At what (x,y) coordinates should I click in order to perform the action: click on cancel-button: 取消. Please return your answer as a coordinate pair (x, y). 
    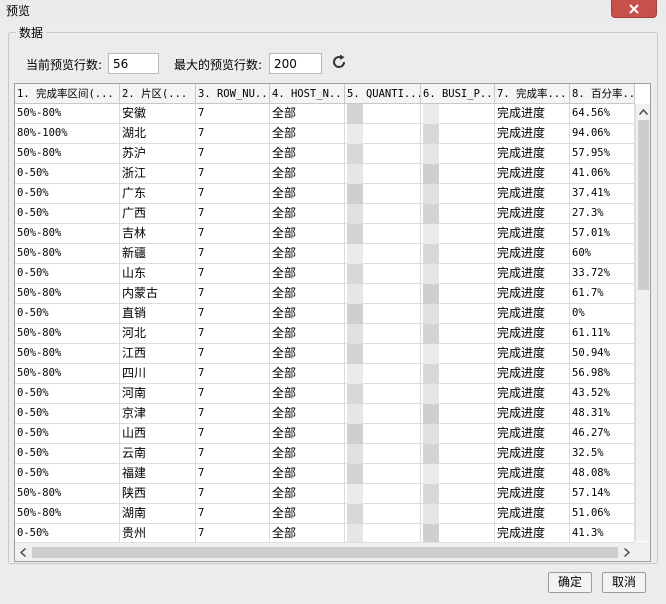
    Looking at the image, I should click on (624, 582).